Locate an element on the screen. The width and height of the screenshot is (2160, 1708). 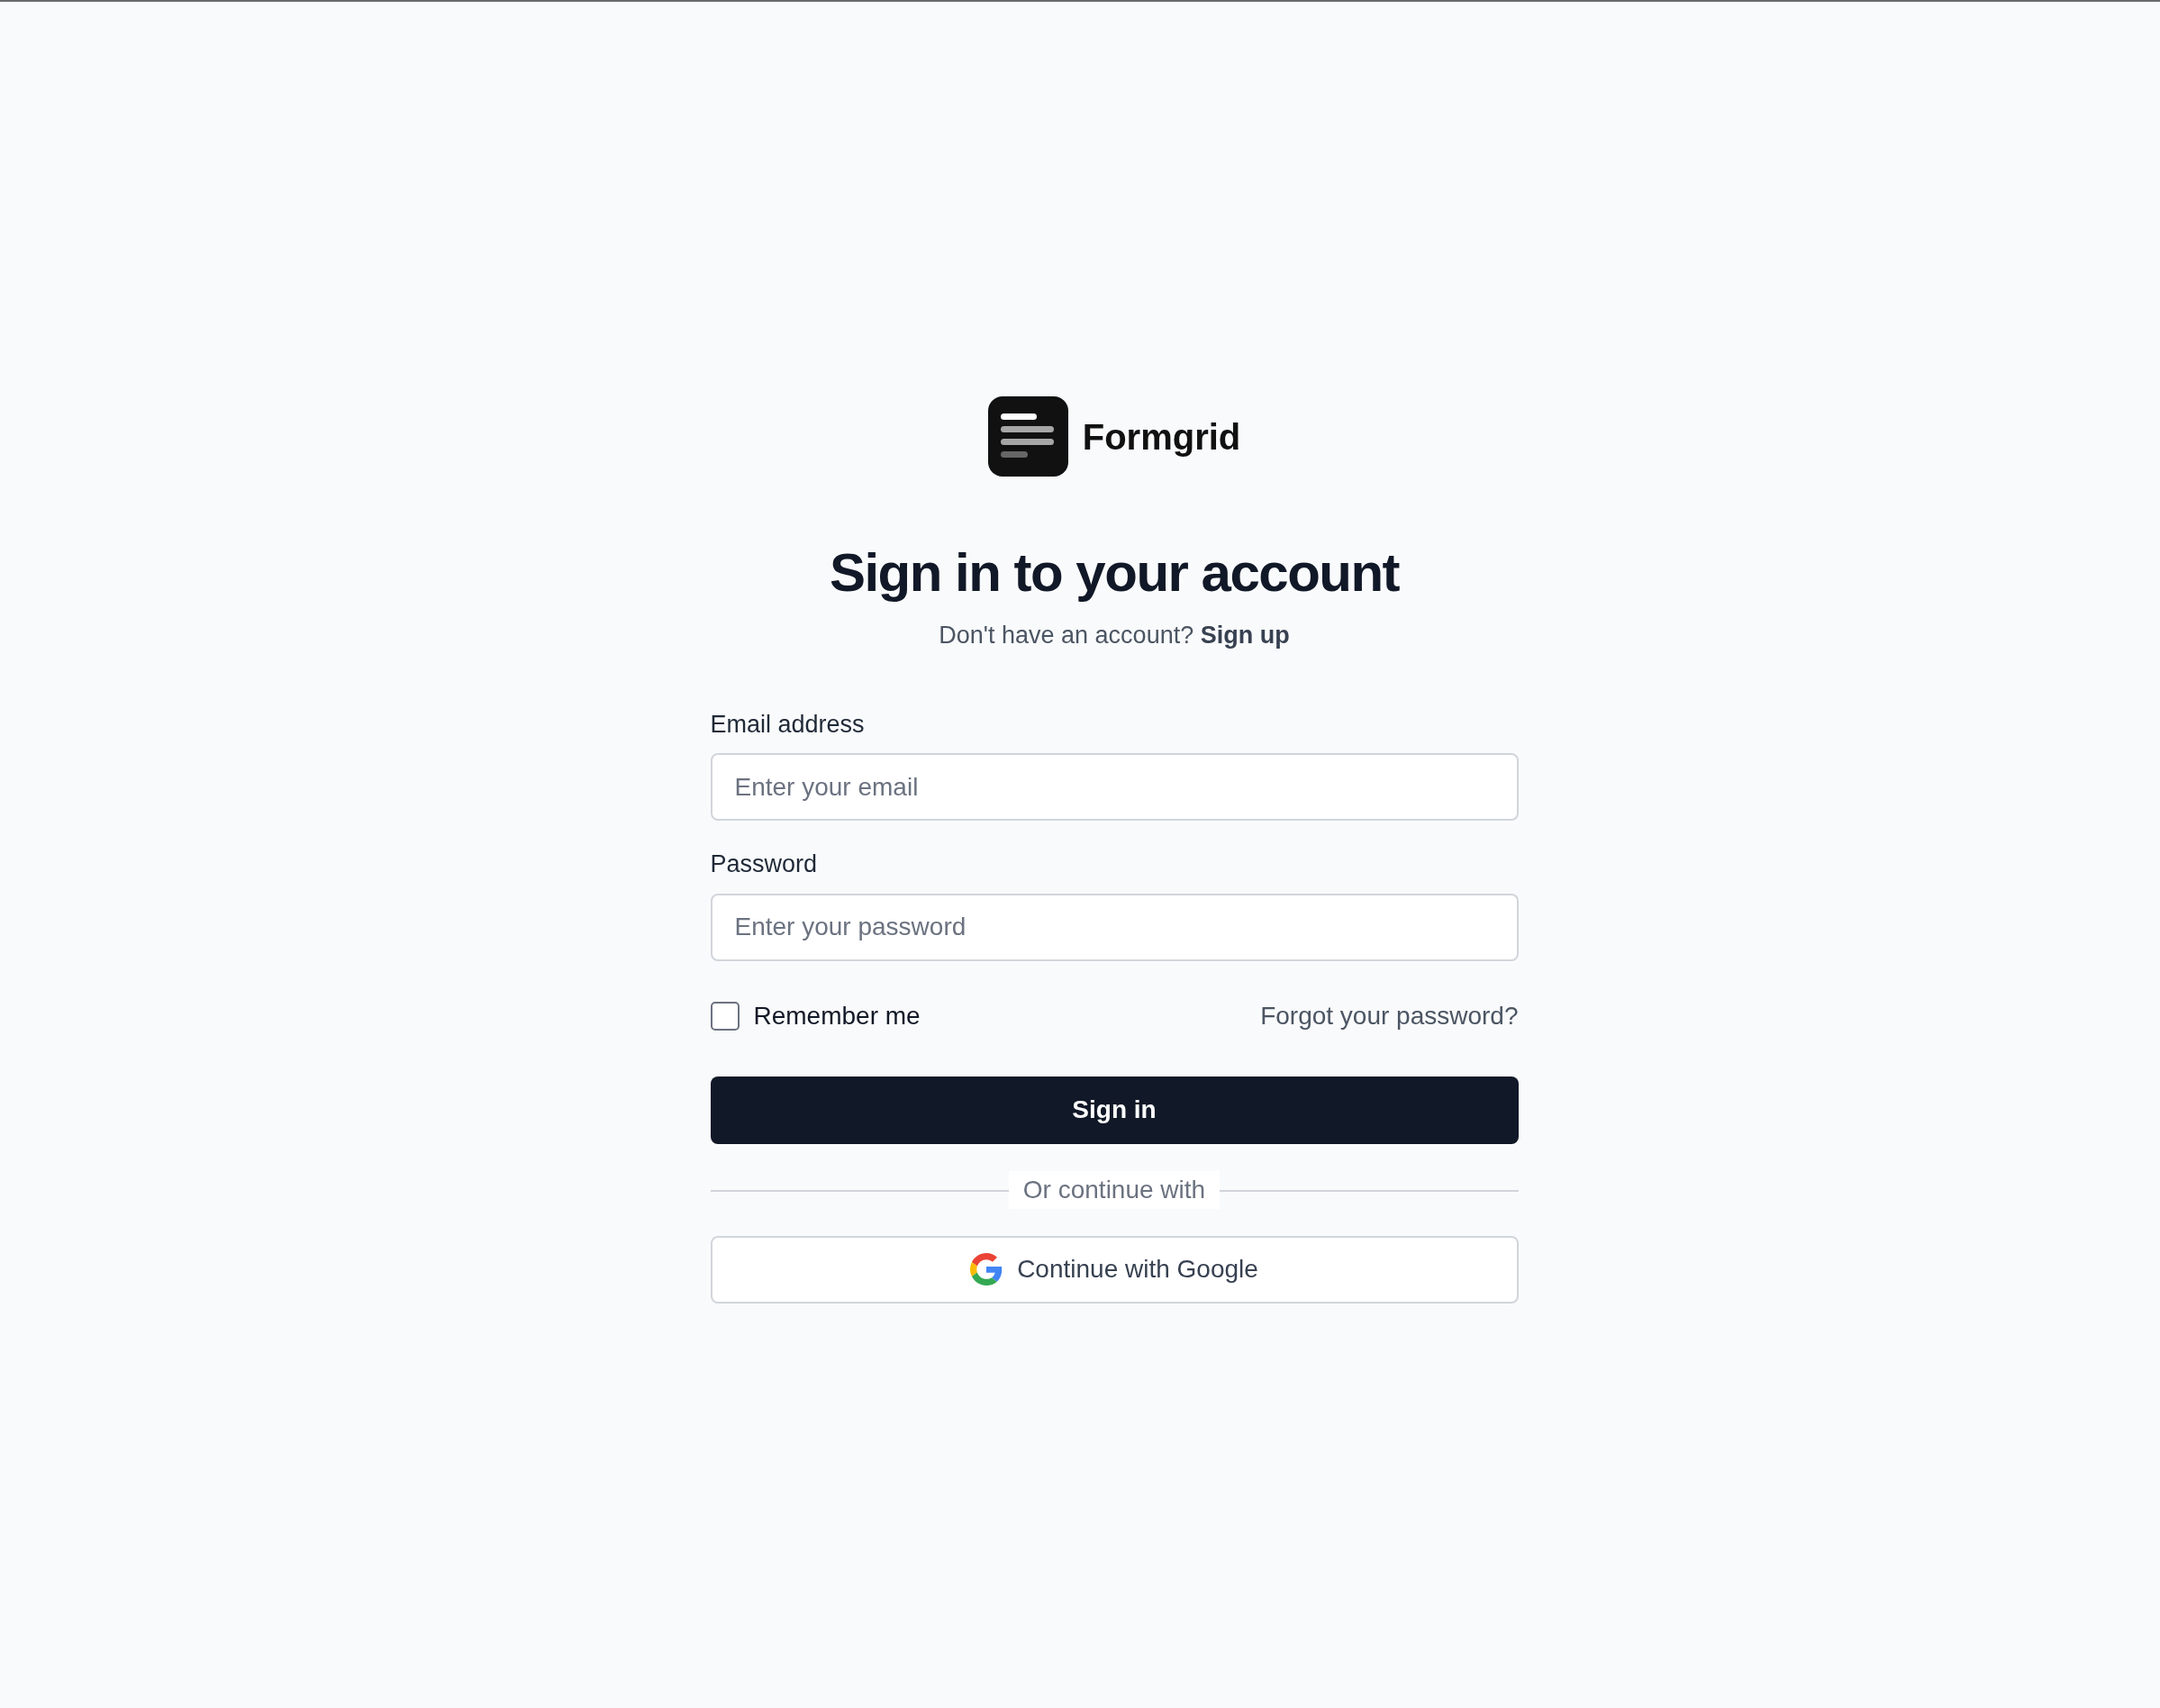
email-field: Enter your email is located at coordinates (1114, 787).